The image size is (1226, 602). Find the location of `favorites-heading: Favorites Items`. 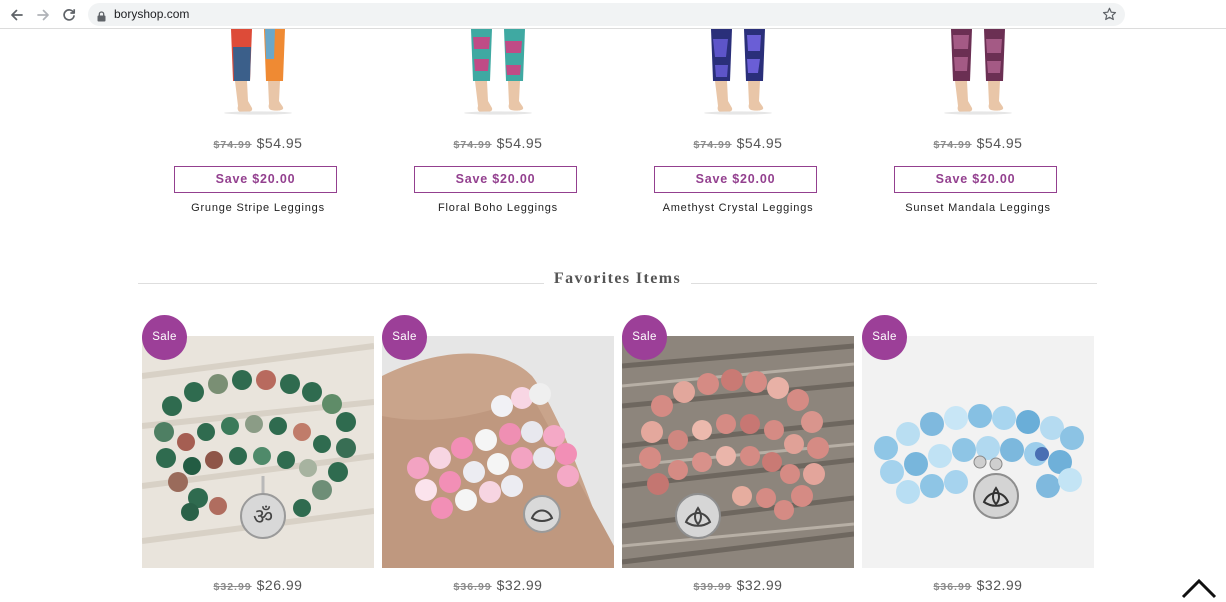

favorites-heading: Favorites Items is located at coordinates (617, 281).